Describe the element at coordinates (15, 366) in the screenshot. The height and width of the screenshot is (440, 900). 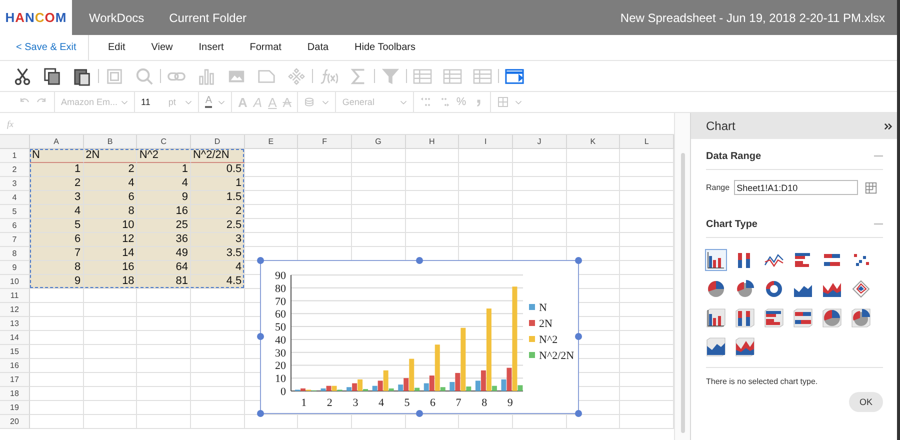
I see `row-header: 16` at that location.